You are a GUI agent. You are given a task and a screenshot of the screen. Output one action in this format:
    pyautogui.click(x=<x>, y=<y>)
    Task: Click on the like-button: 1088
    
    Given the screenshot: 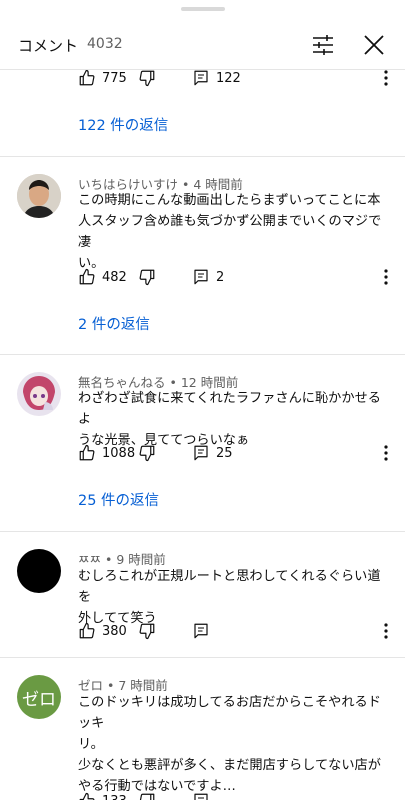 What is the action you would take?
    pyautogui.click(x=106, y=453)
    